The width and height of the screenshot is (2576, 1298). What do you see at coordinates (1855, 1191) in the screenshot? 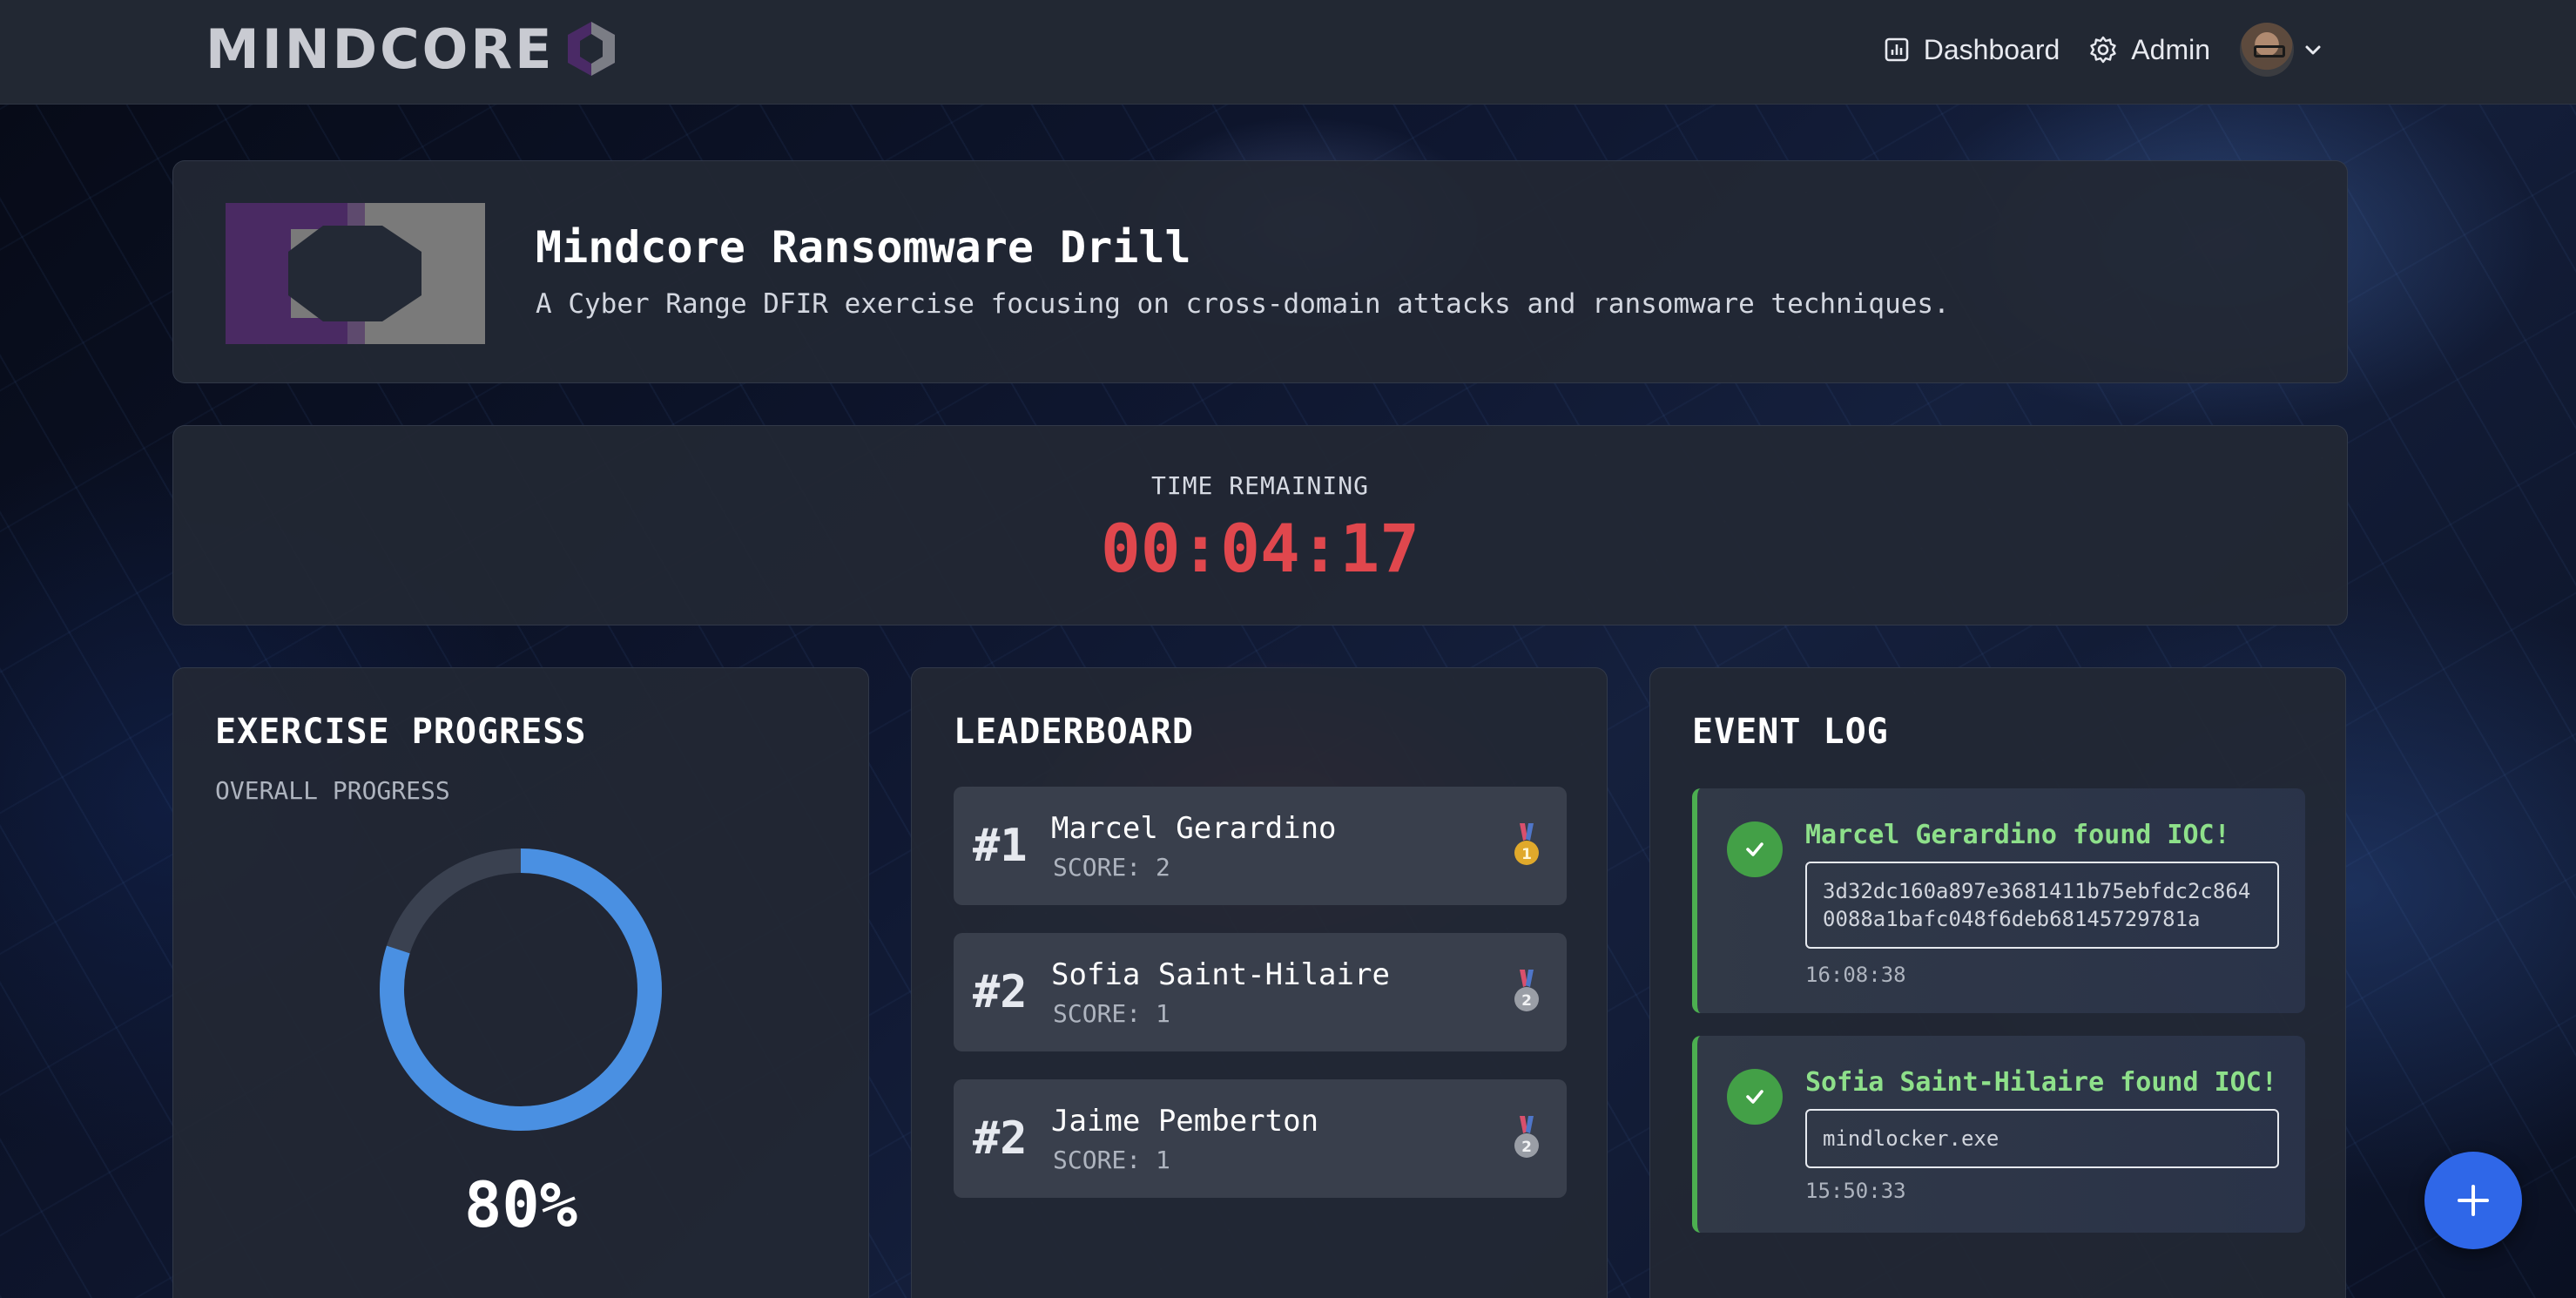
I see `event-time: 15:50:33` at bounding box center [1855, 1191].